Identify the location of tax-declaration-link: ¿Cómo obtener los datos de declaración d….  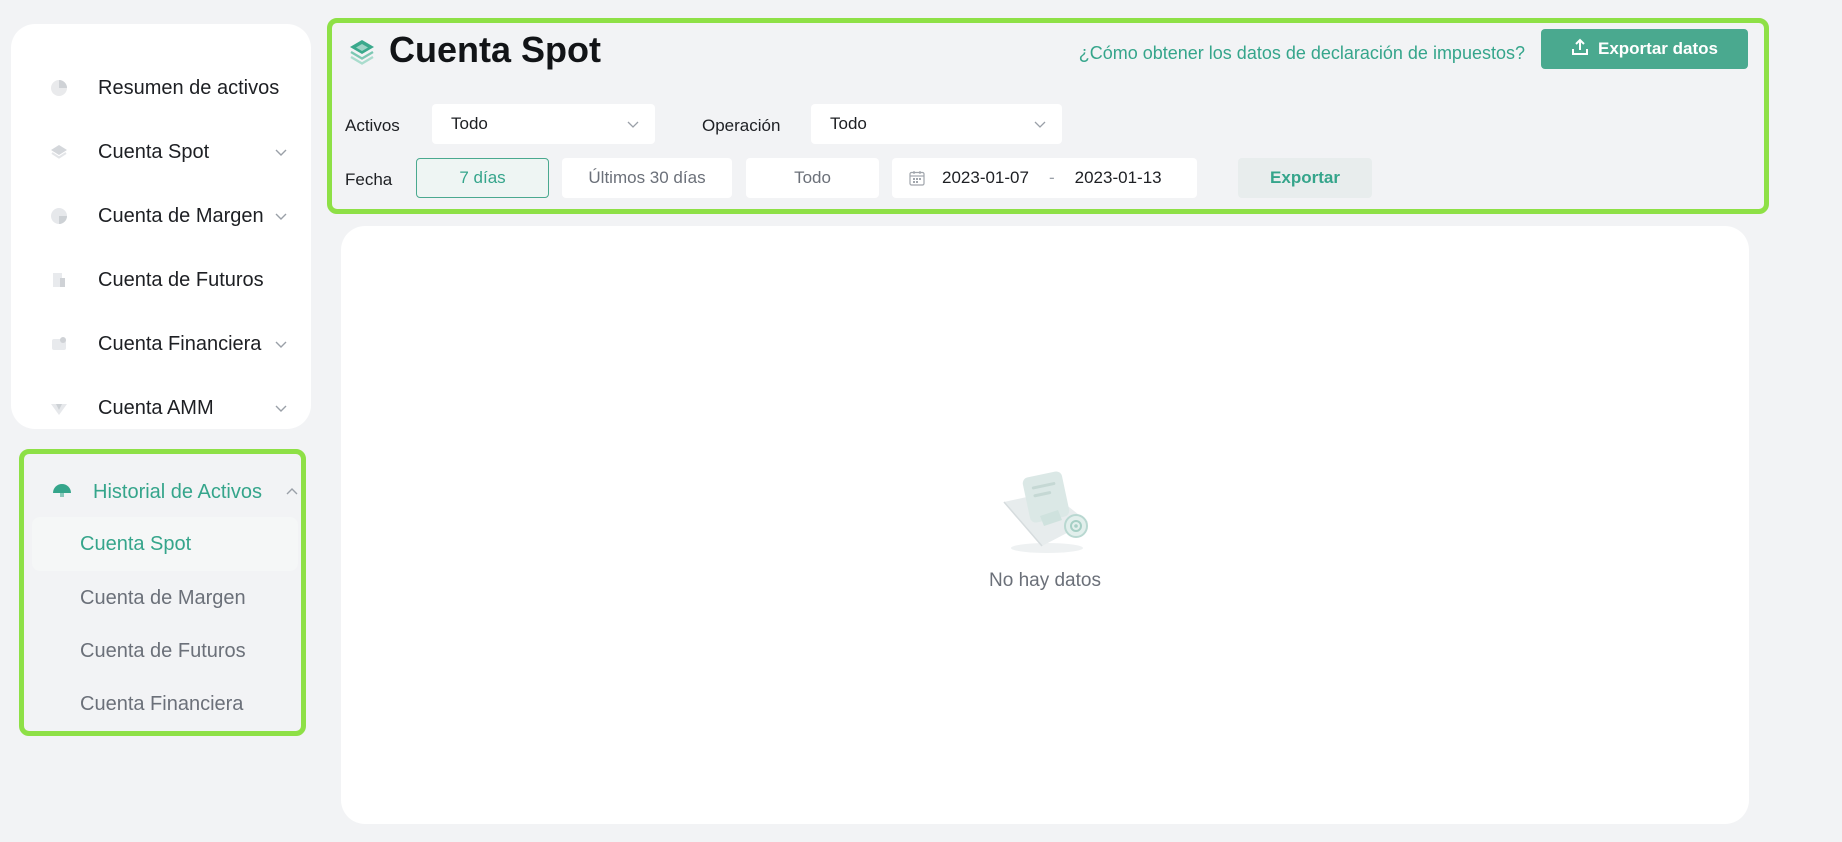
(1302, 53).